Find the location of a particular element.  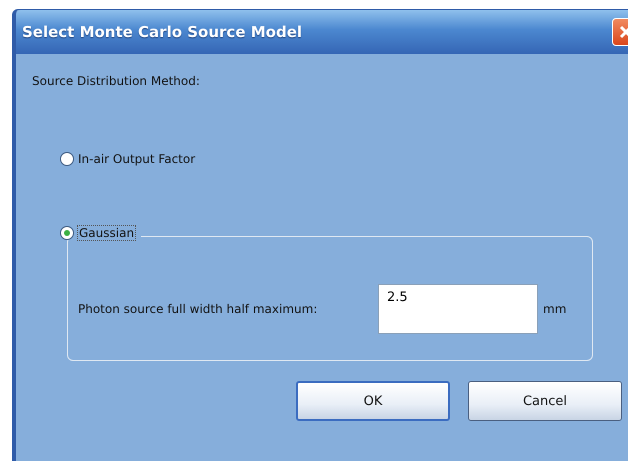

radio-option: In-air Output Factor is located at coordinates (344, 159).